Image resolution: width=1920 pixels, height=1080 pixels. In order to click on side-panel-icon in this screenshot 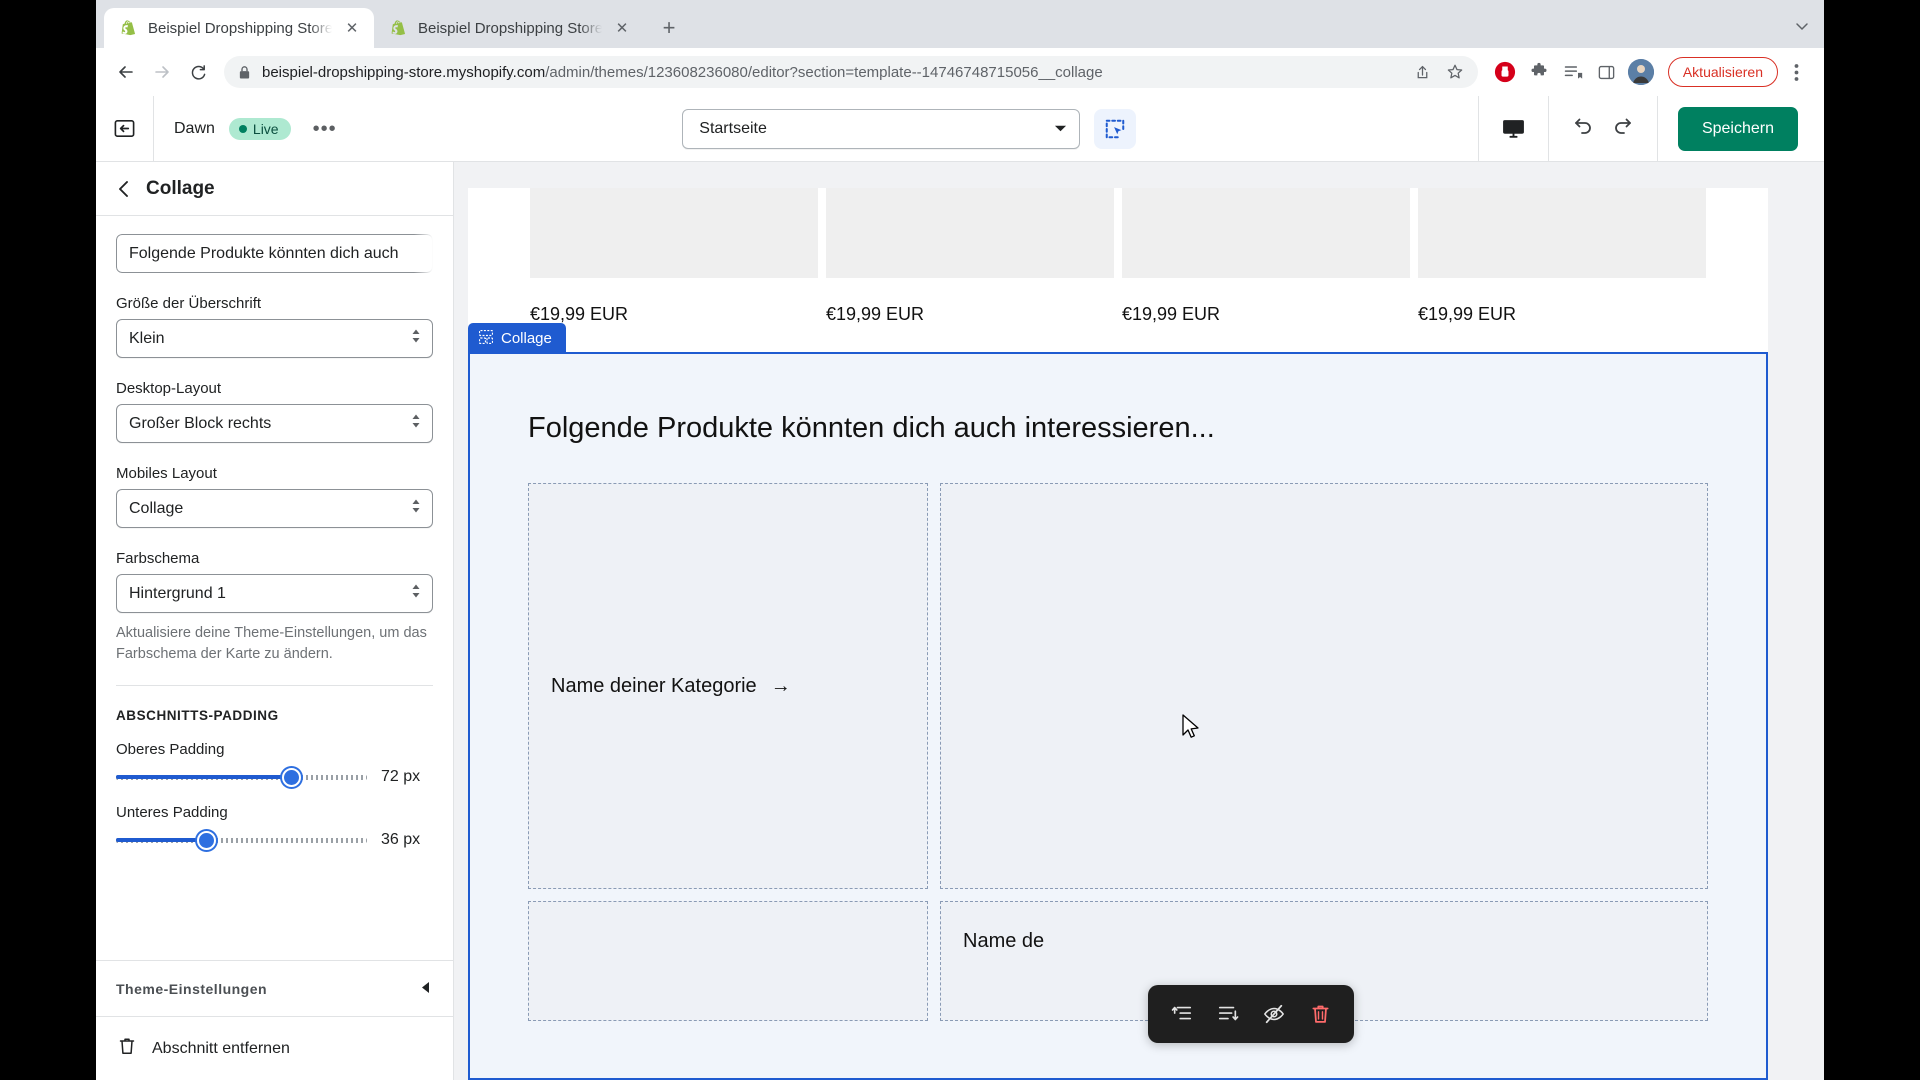, I will do `click(1607, 72)`.